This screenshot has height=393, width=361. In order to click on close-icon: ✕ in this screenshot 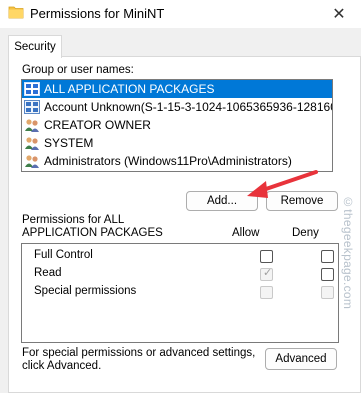, I will do `click(339, 14)`.